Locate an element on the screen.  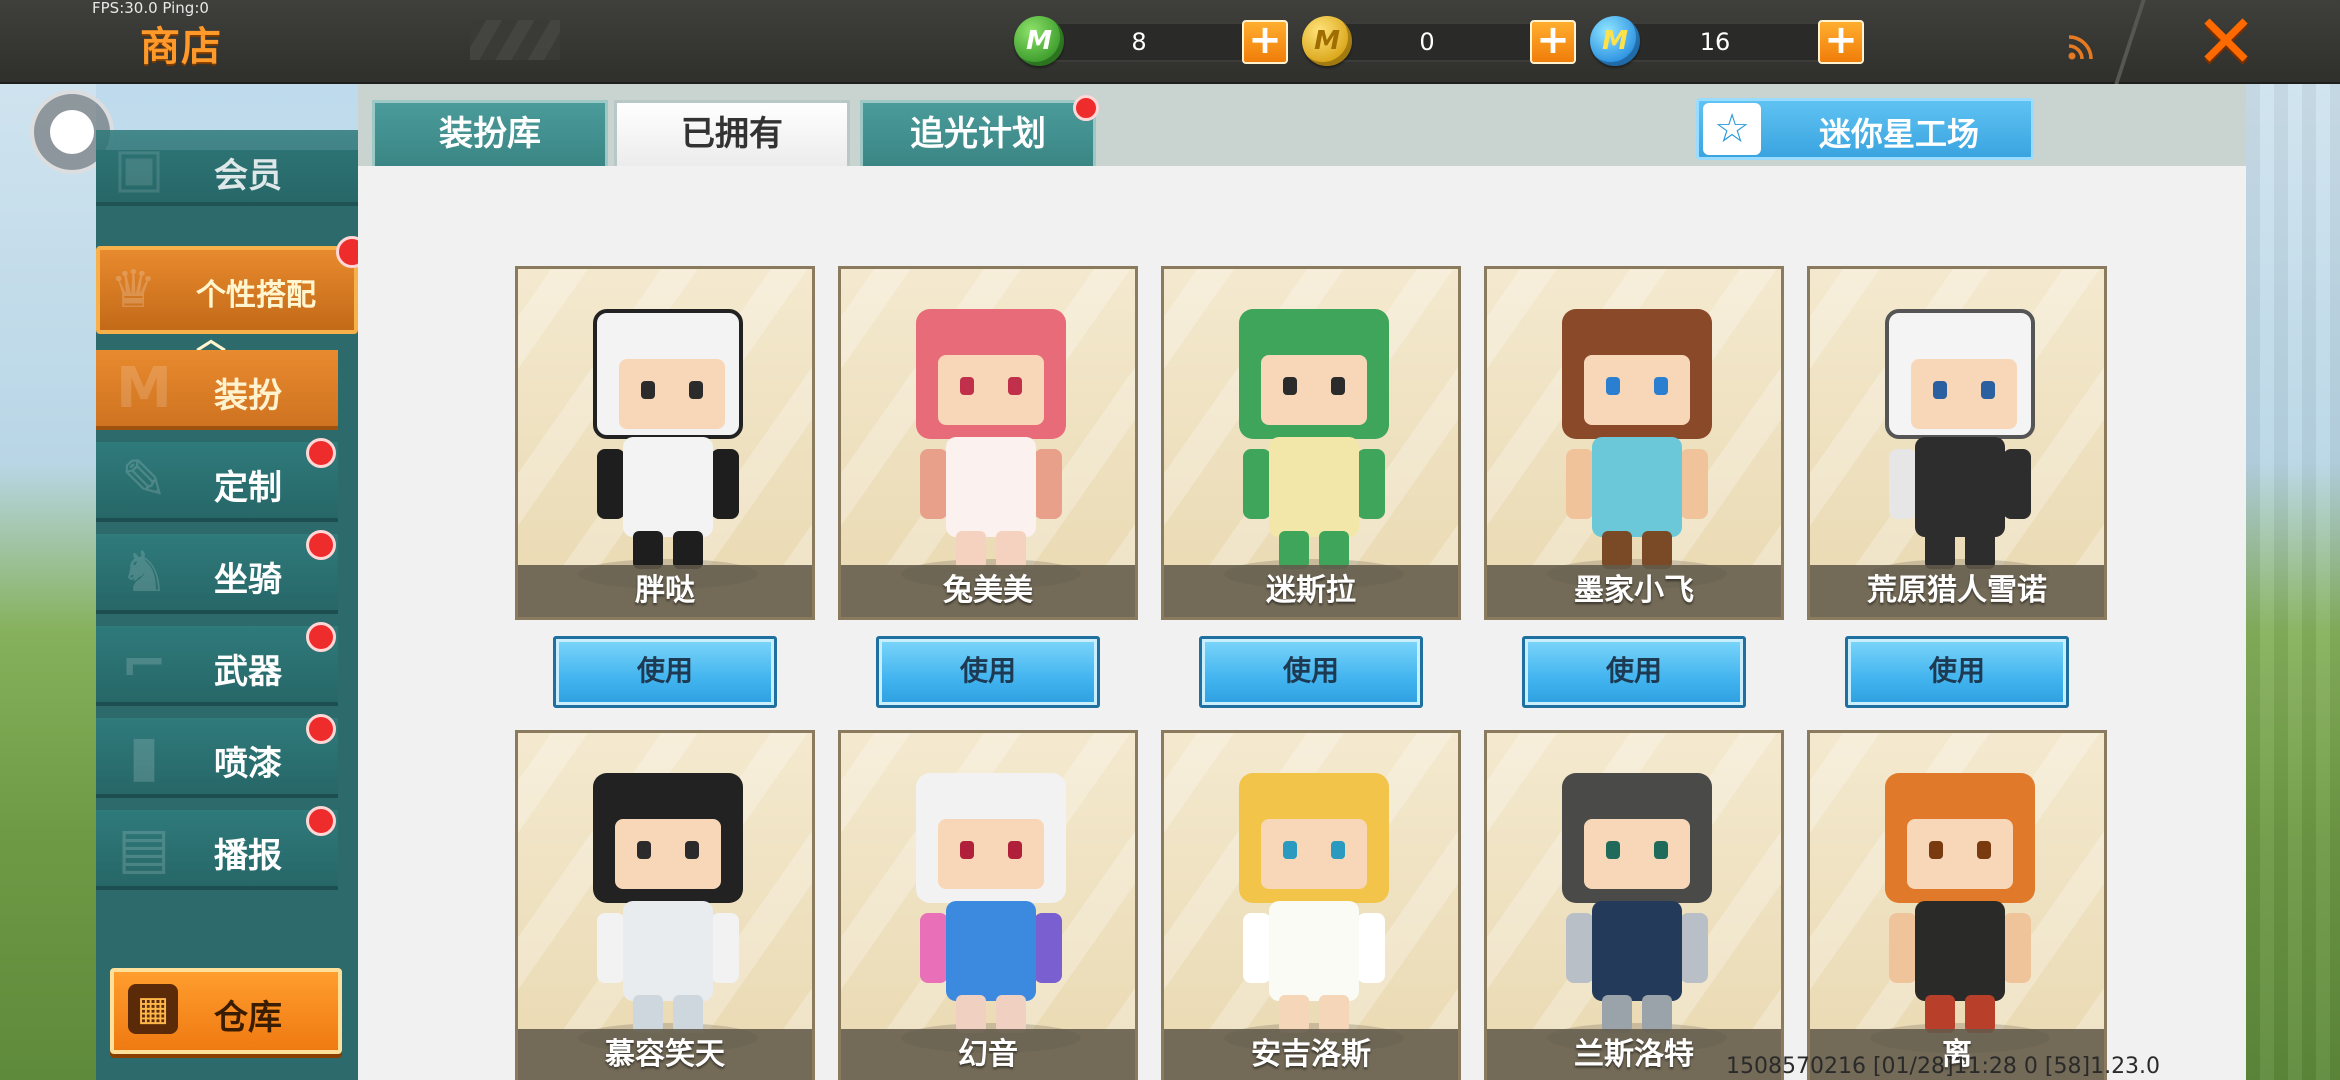
sidebar-item-custom: ✎ 定制 is located at coordinates (217, 480).